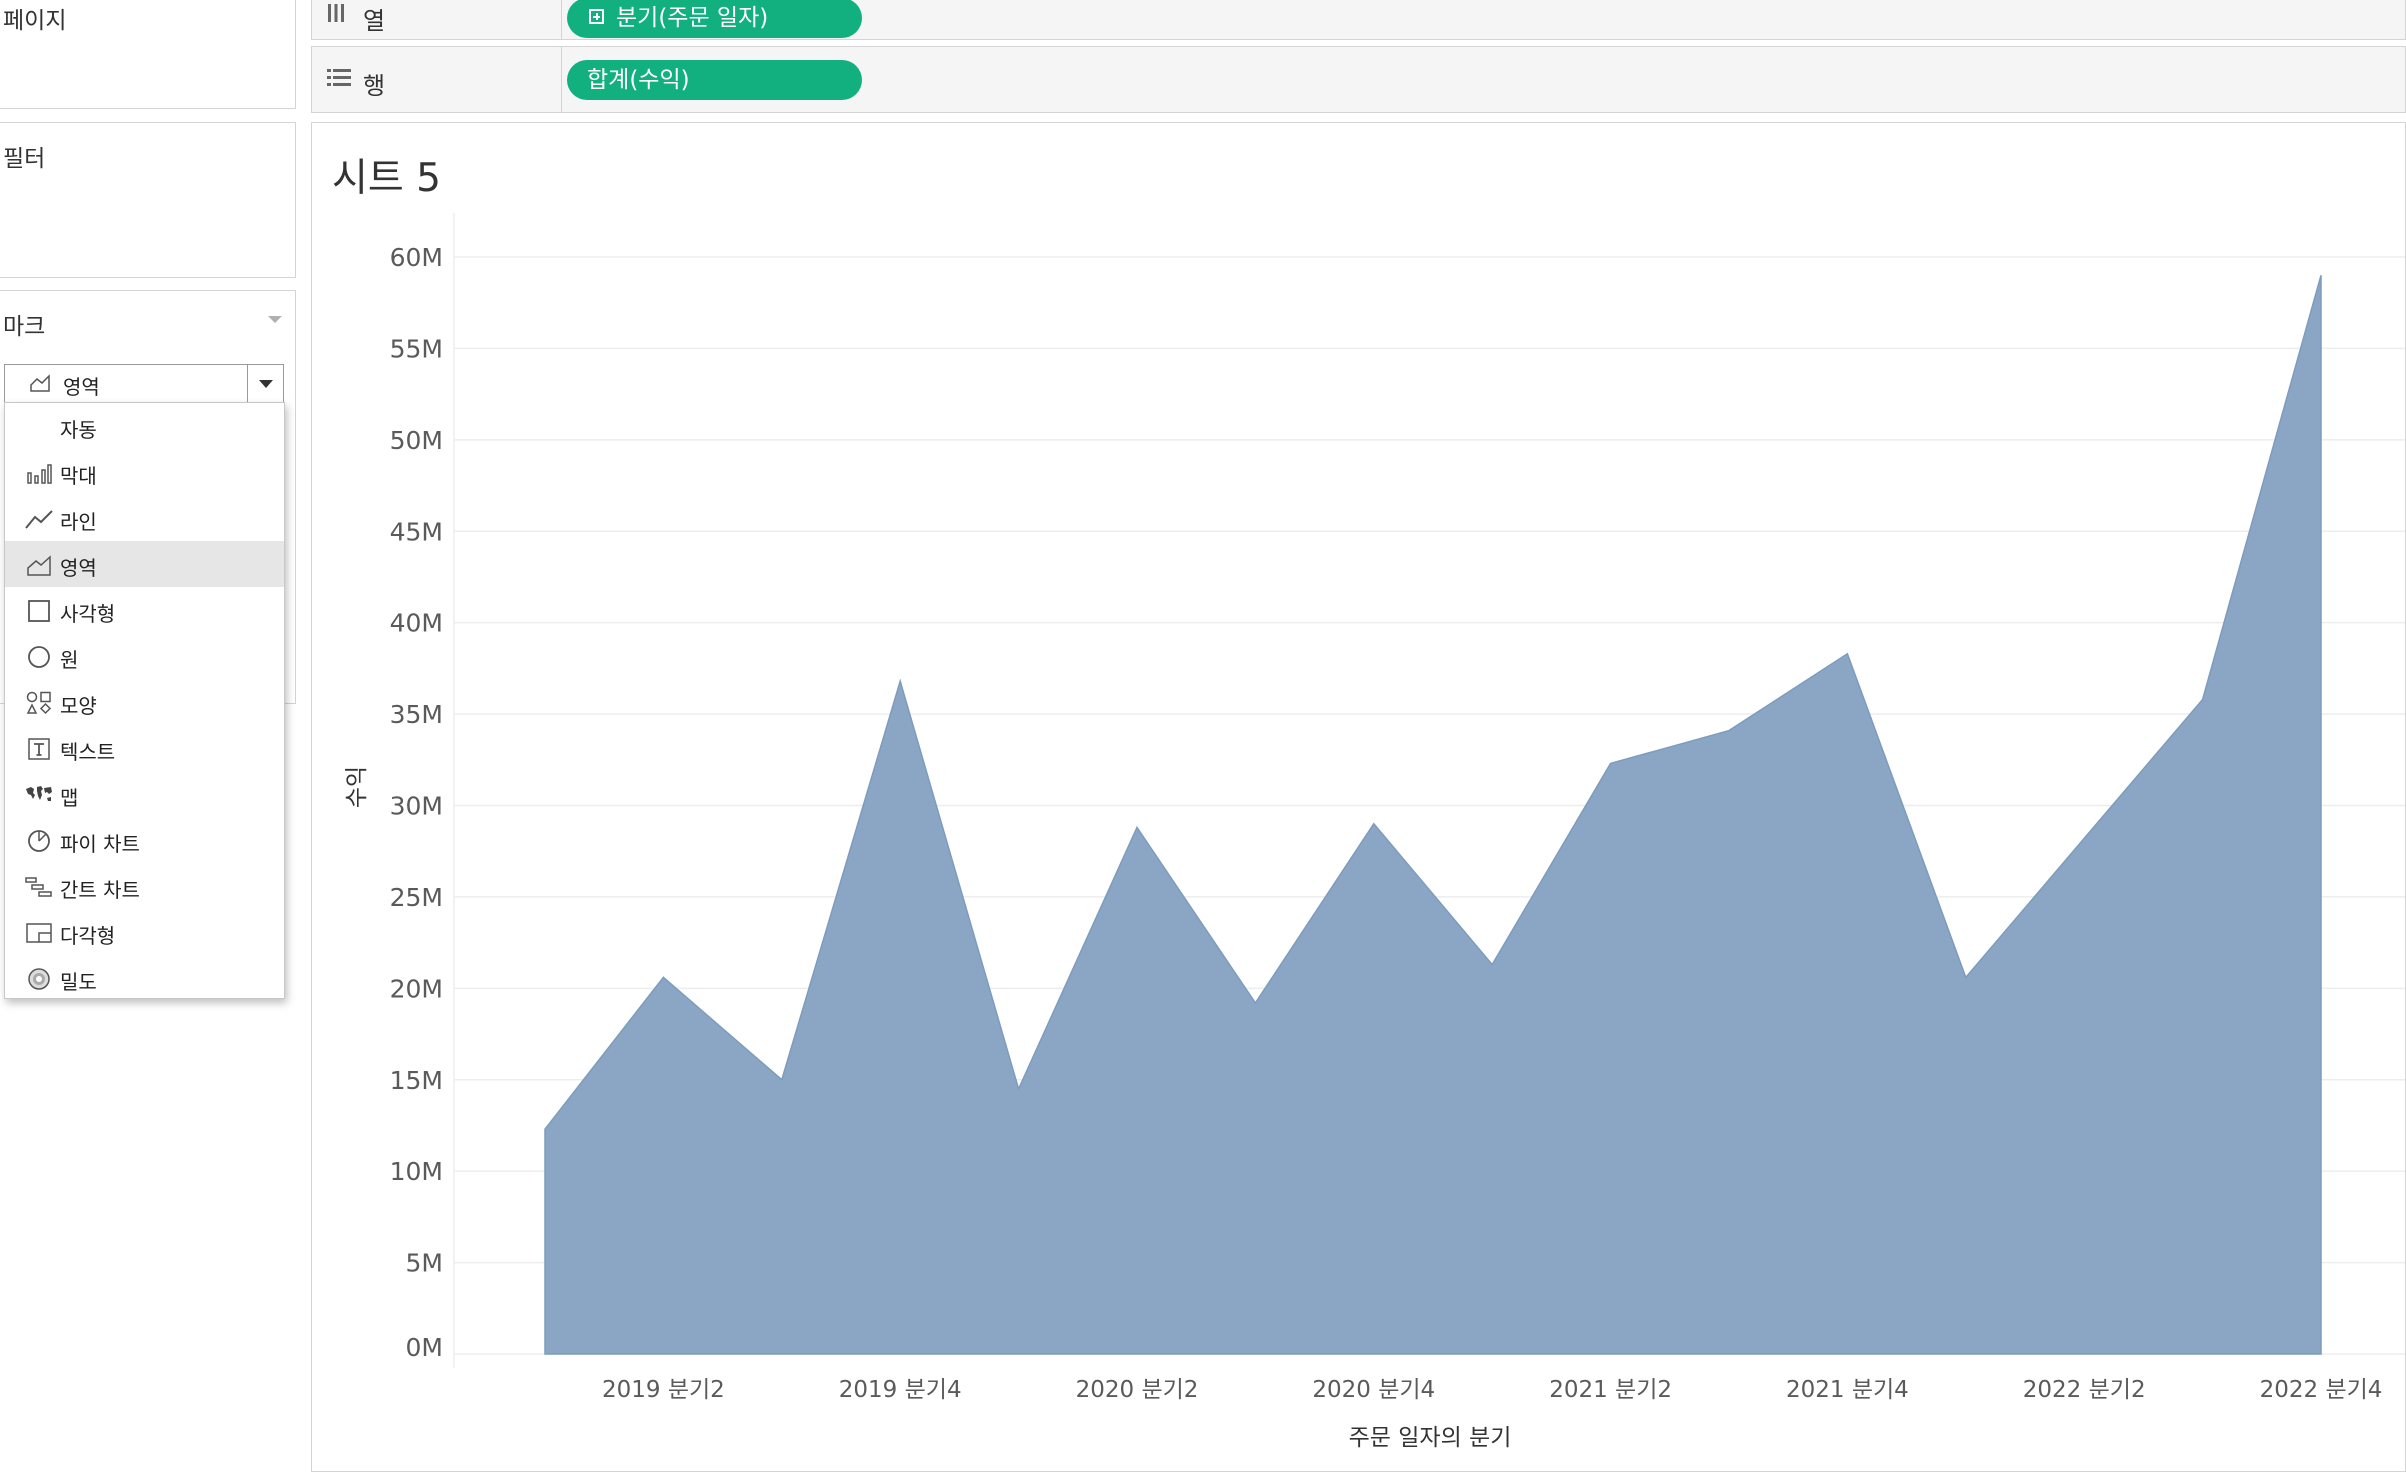  Describe the element at coordinates (38, 887) in the screenshot. I see `gantt-chart-icon` at that location.